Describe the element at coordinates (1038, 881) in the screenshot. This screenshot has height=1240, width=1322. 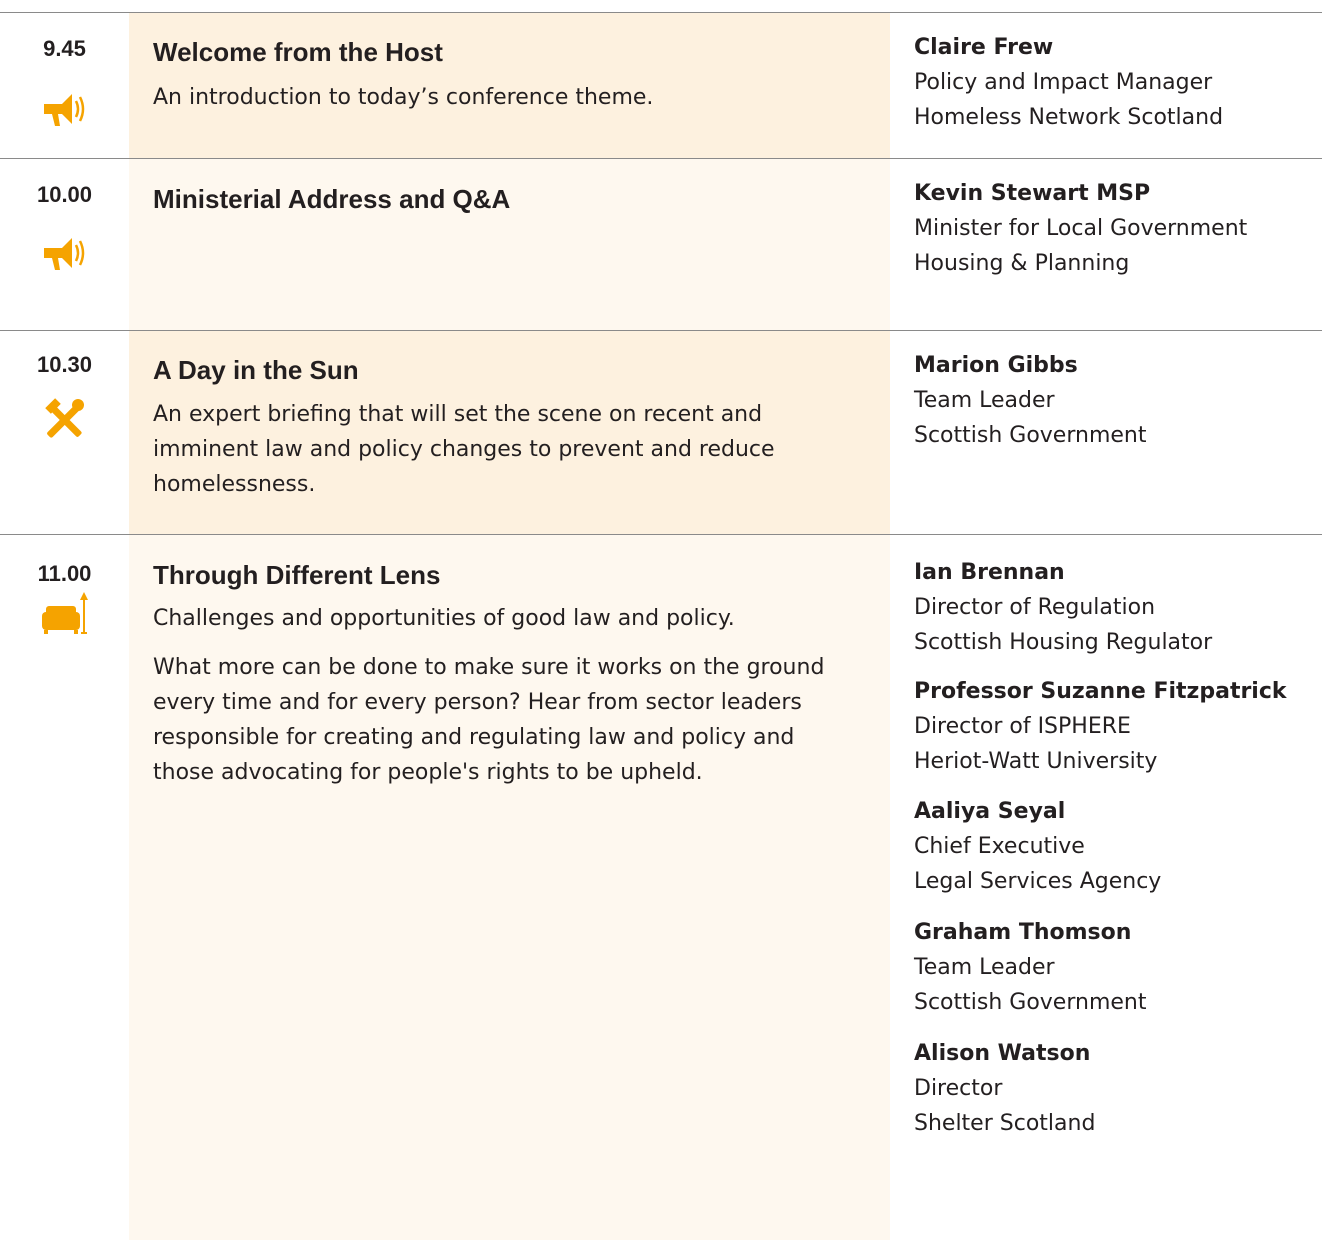
I see `speaker-organisation: Legal Services Agency` at that location.